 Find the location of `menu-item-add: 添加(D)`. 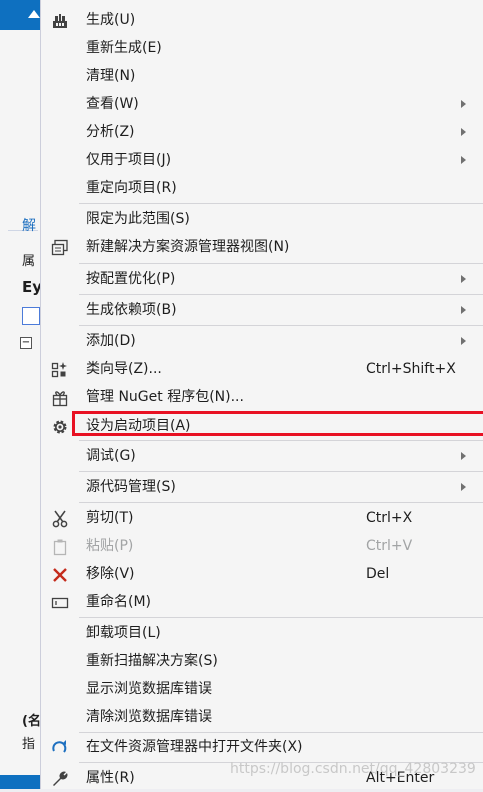

menu-item-add: 添加(D) is located at coordinates (262, 341).